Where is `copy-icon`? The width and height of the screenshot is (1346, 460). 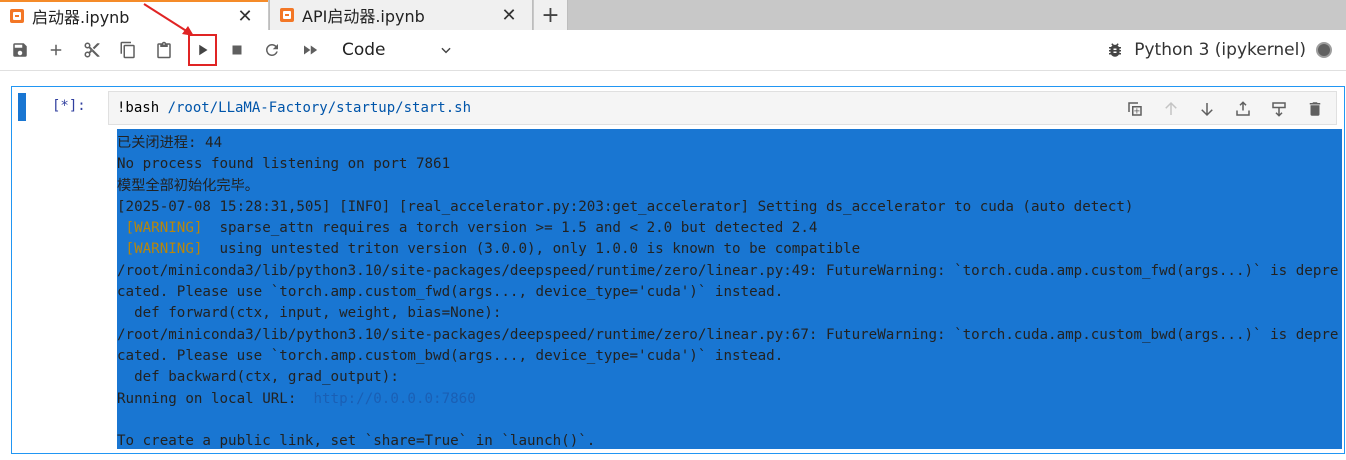 copy-icon is located at coordinates (127, 50).